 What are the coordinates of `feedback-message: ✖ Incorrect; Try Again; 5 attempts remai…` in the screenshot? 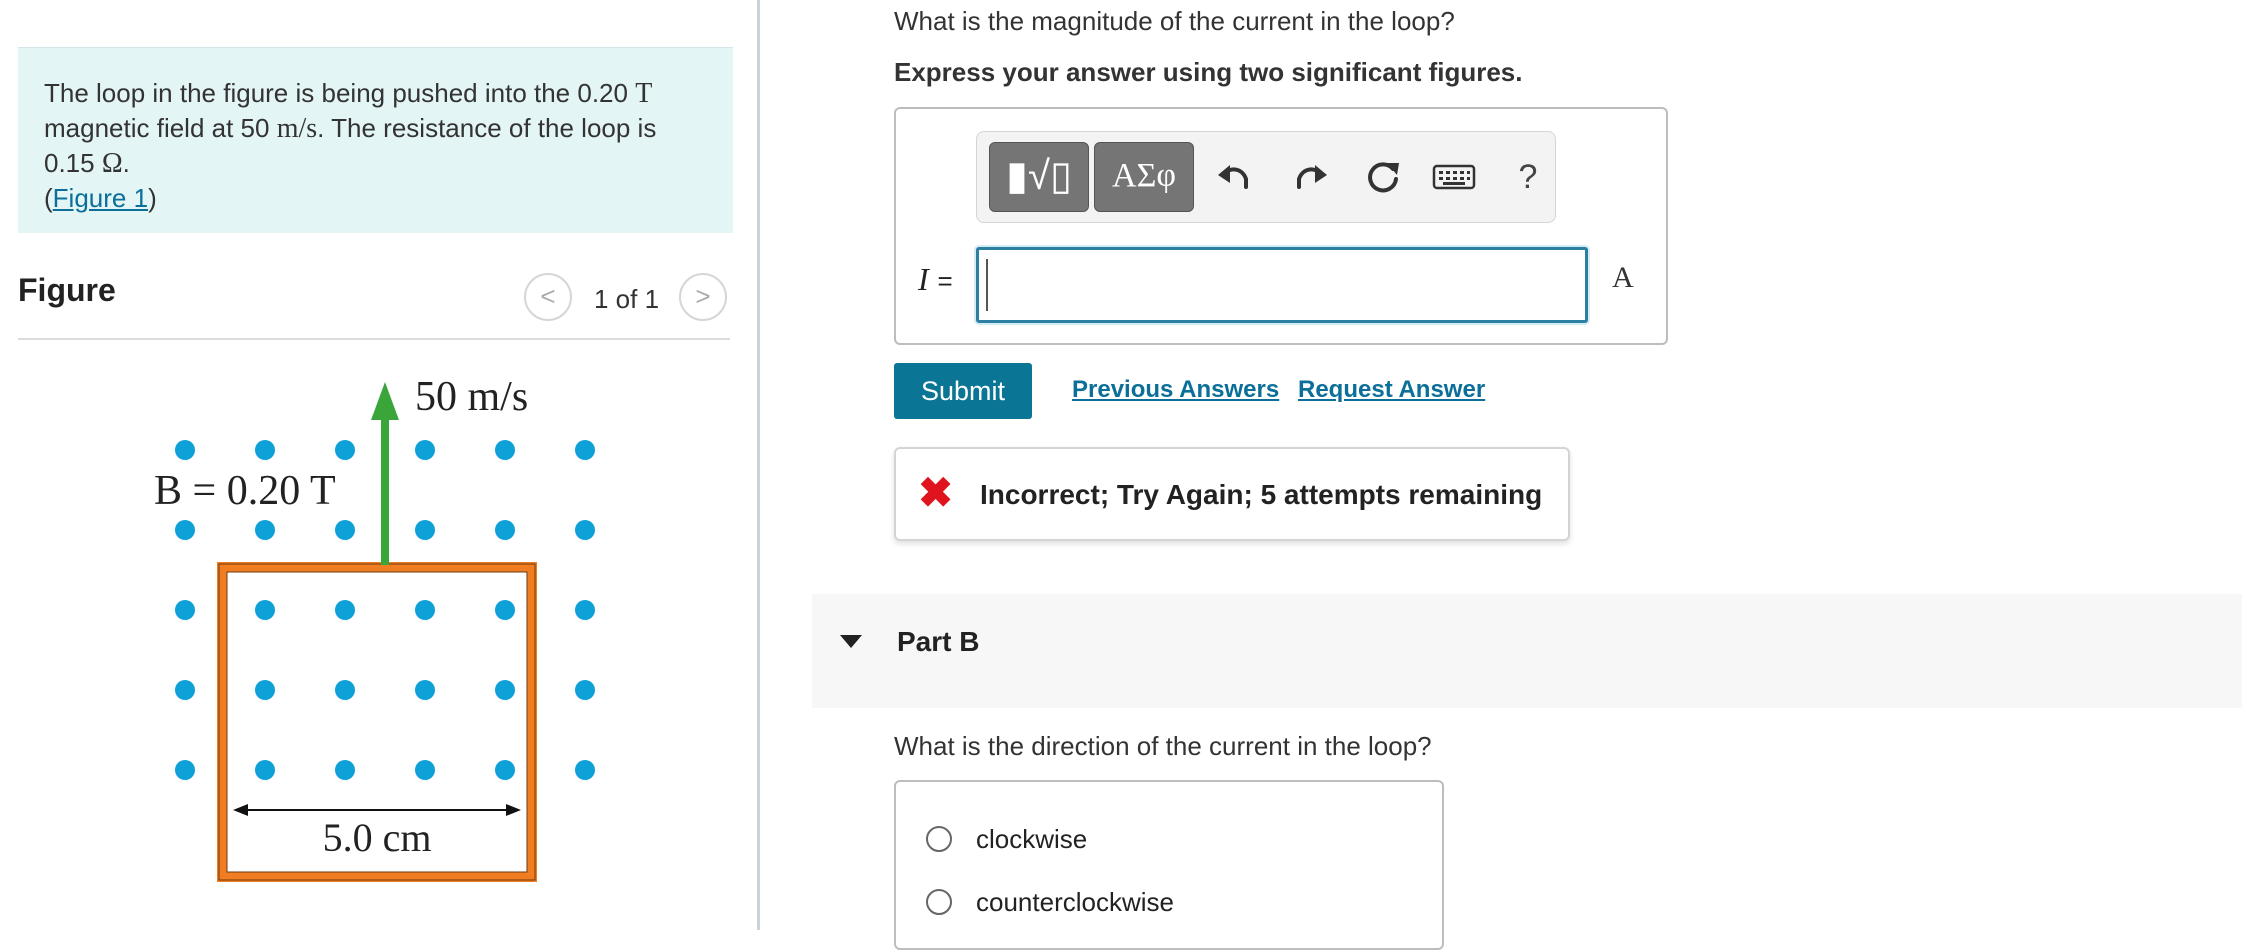 It's located at (1232, 494).